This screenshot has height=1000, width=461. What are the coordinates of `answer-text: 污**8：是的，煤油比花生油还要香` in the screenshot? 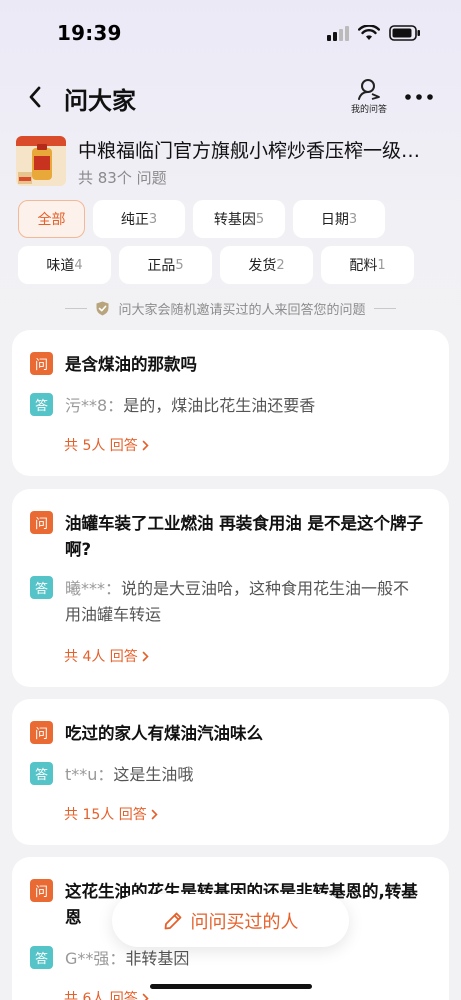 It's located at (245, 406).